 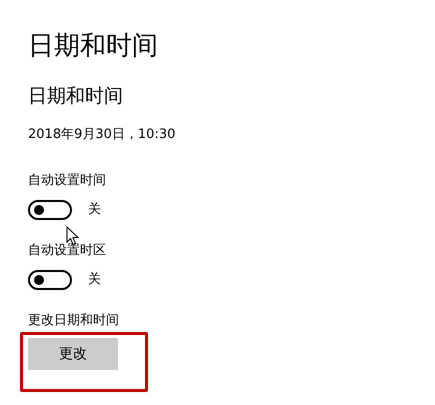 What do you see at coordinates (76, 96) in the screenshot?
I see `section-title: 日期和时间` at bounding box center [76, 96].